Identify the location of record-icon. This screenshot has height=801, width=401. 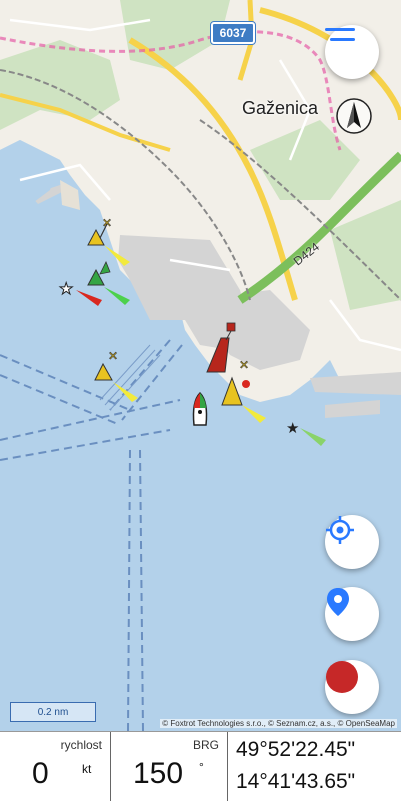
(342, 677).